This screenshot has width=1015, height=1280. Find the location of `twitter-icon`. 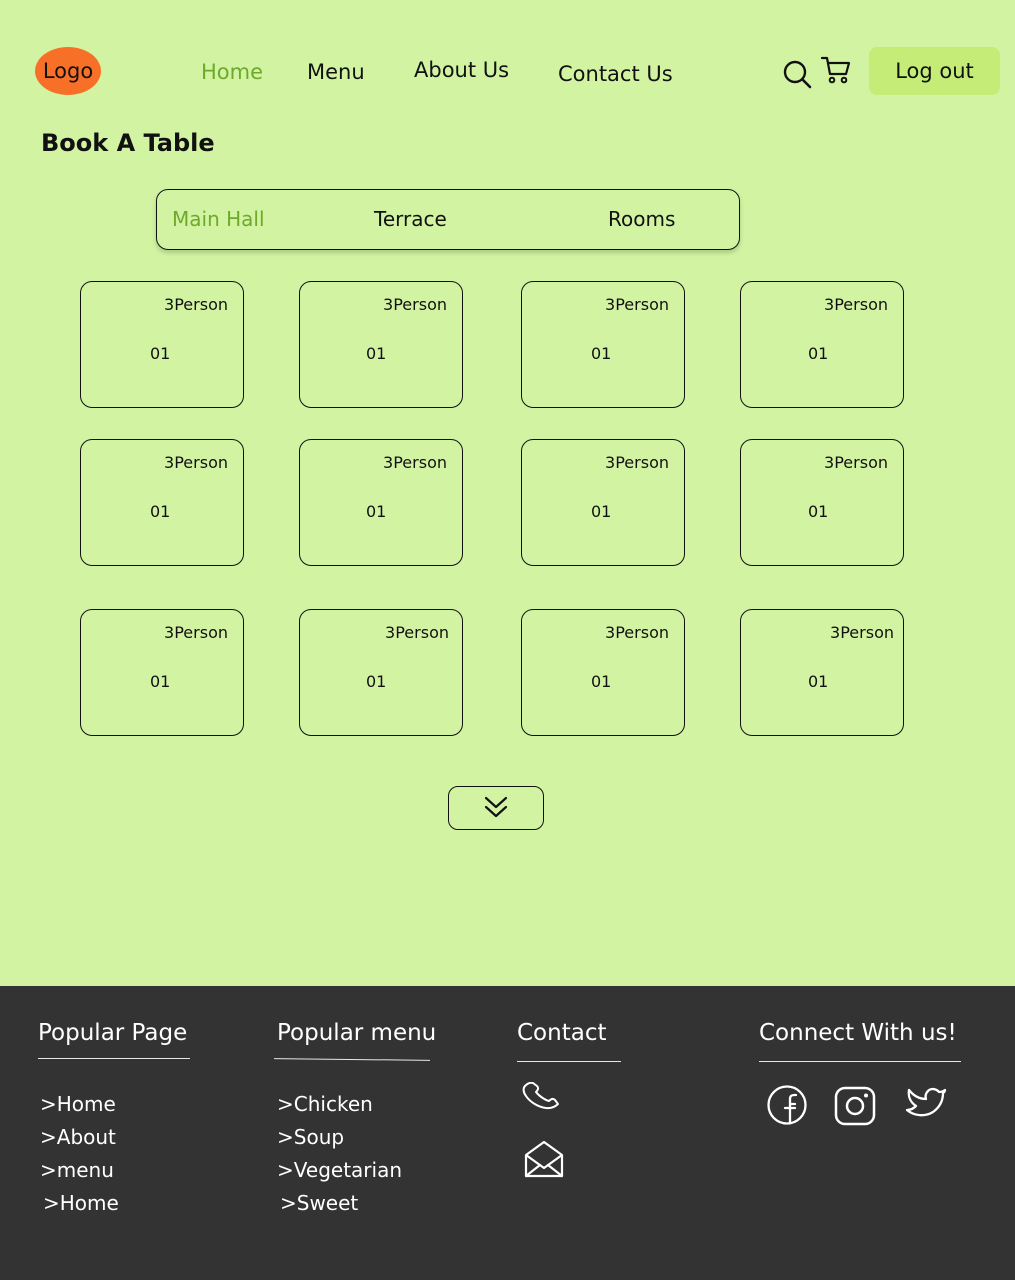

twitter-icon is located at coordinates (927, 1104).